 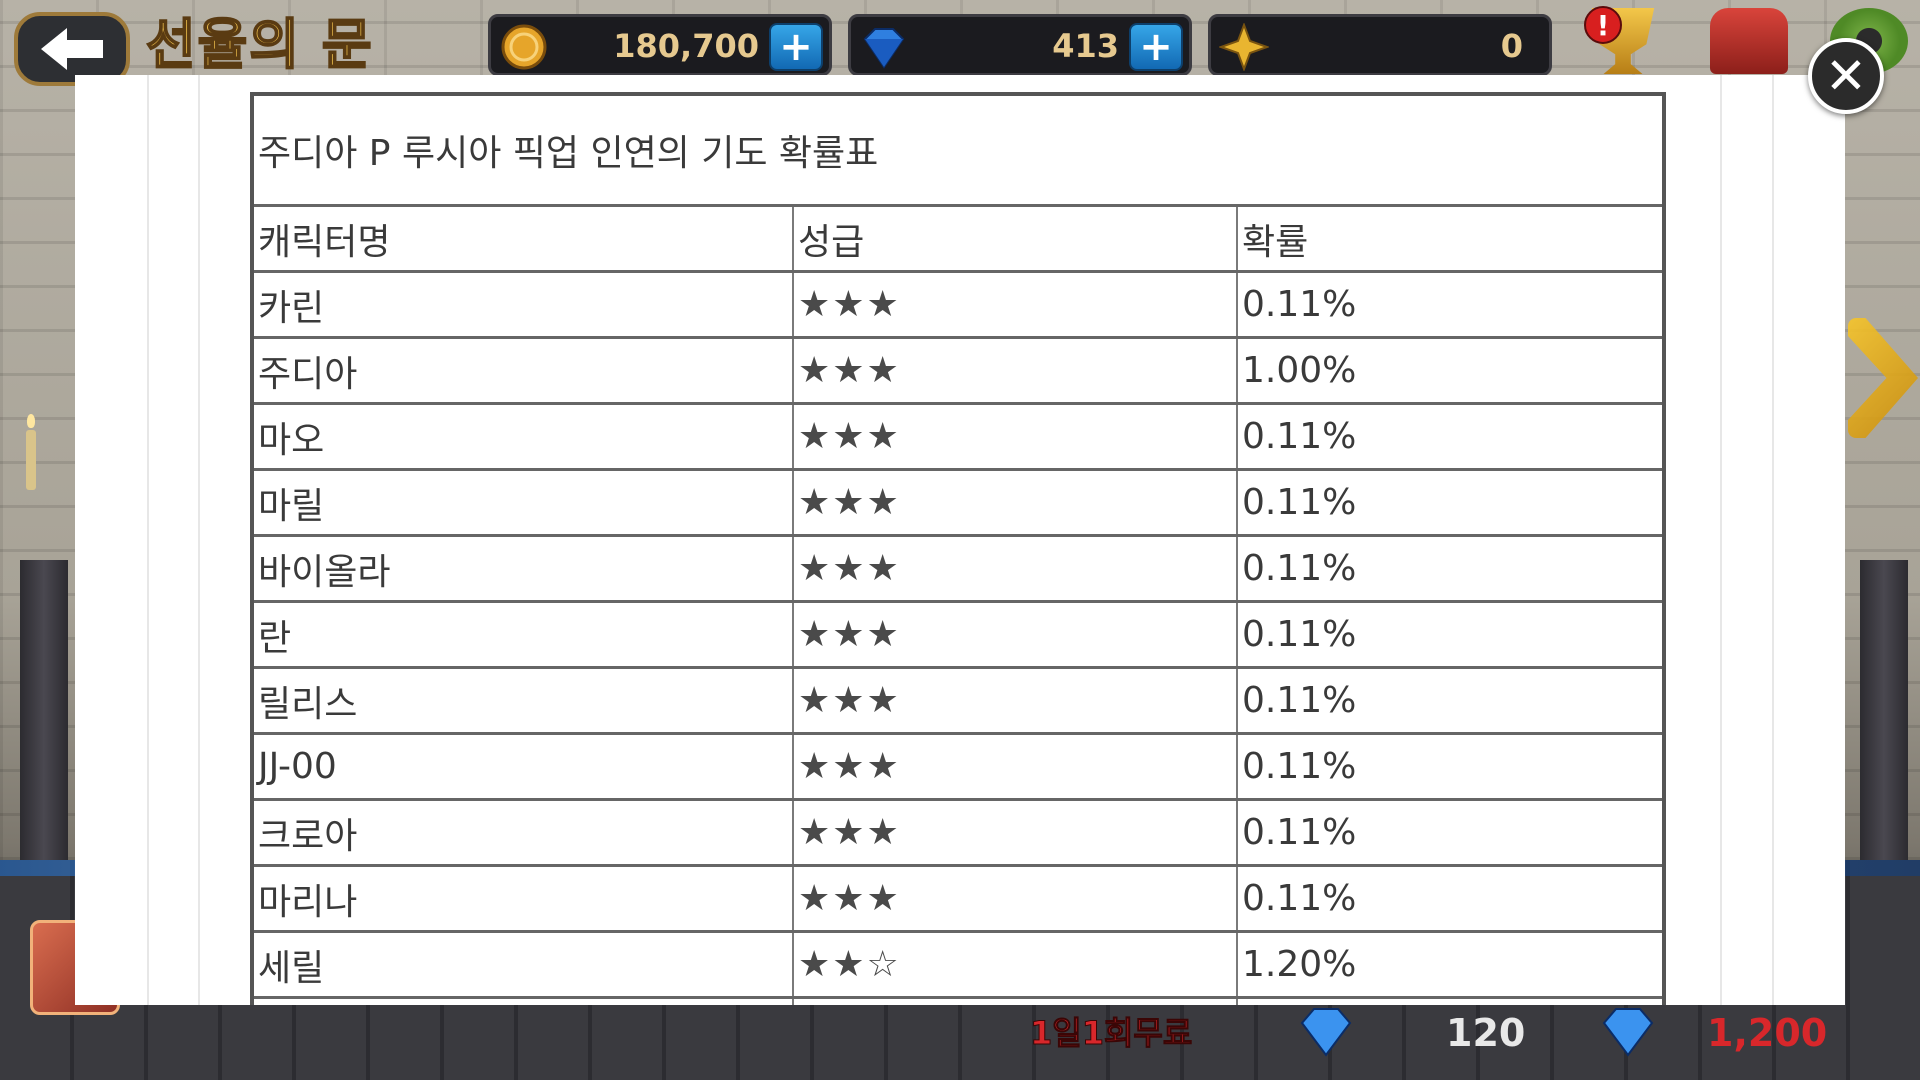 What do you see at coordinates (524, 436) in the screenshot?
I see `character-name: 마오` at bounding box center [524, 436].